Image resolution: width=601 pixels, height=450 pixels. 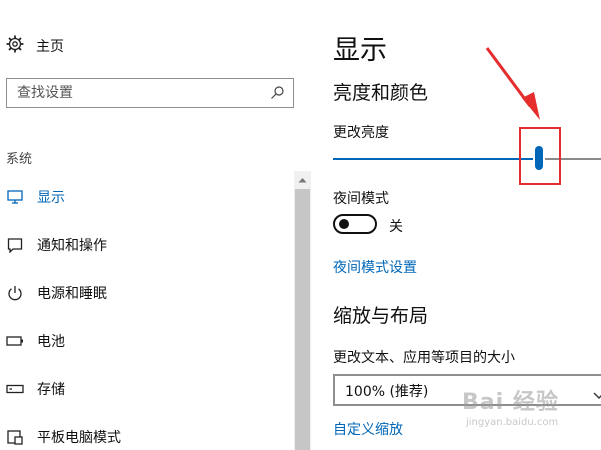 What do you see at coordinates (361, 133) in the screenshot?
I see `brightness-label: 更改亮度` at bounding box center [361, 133].